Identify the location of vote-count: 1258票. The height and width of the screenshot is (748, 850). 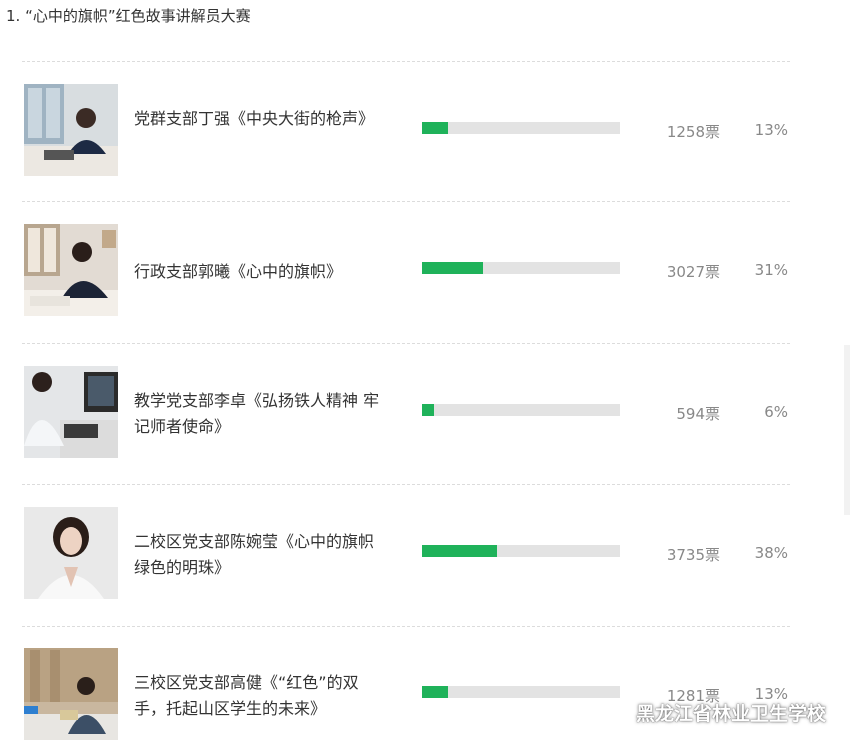
(693, 132).